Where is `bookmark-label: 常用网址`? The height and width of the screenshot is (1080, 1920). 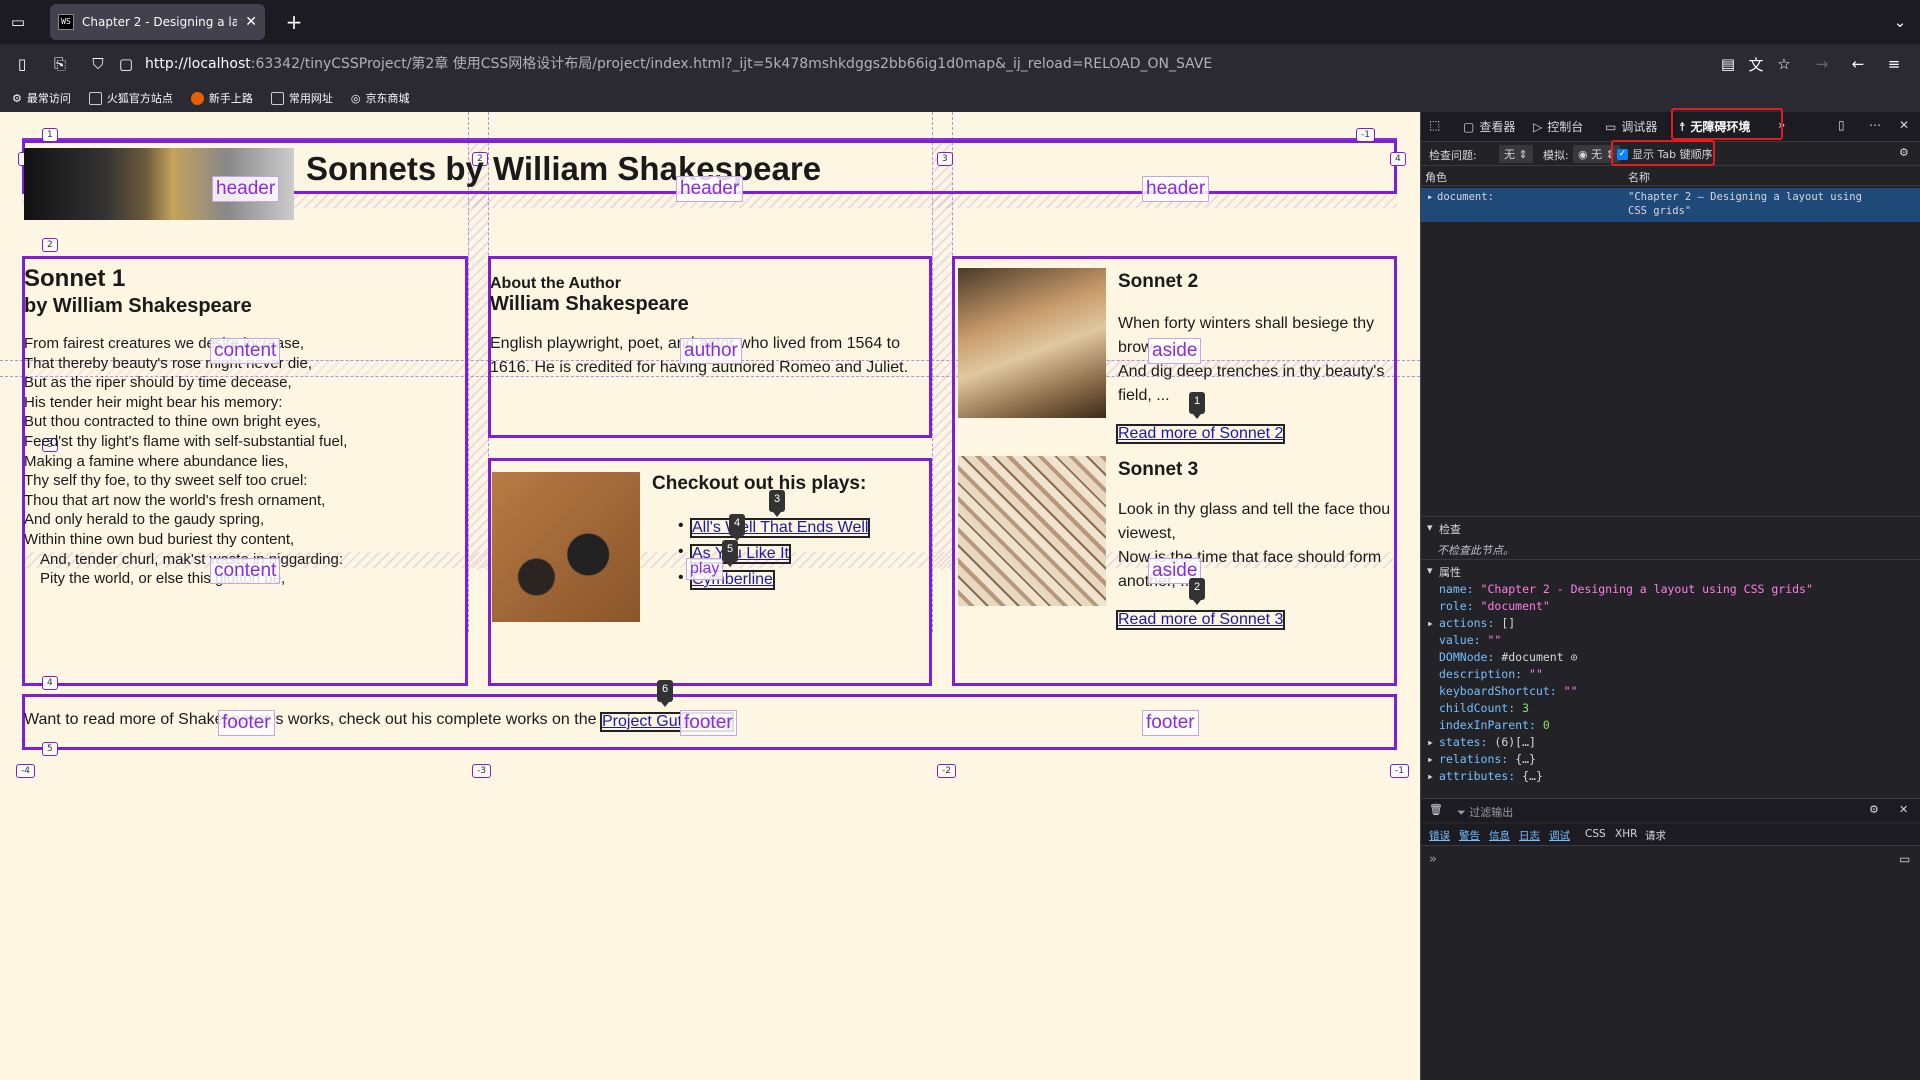 bookmark-label: 常用网址 is located at coordinates (310, 98).